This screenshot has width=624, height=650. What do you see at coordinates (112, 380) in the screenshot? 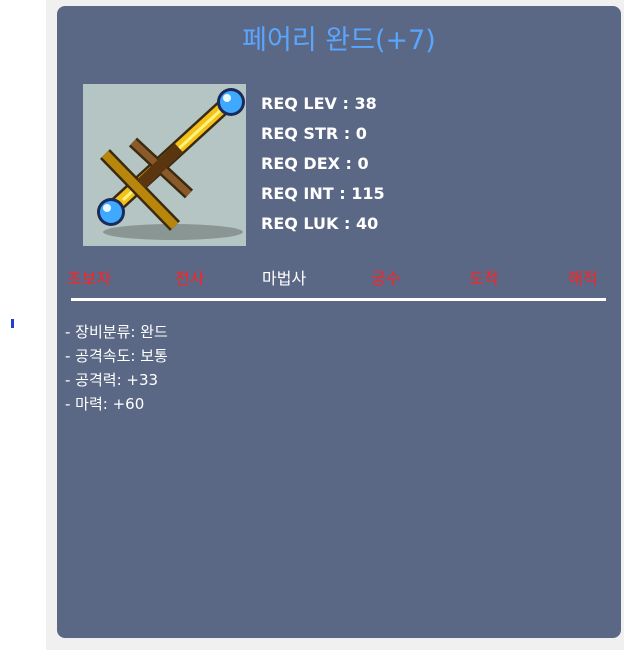
I see `attack-power: - 공격력: +33` at bounding box center [112, 380].